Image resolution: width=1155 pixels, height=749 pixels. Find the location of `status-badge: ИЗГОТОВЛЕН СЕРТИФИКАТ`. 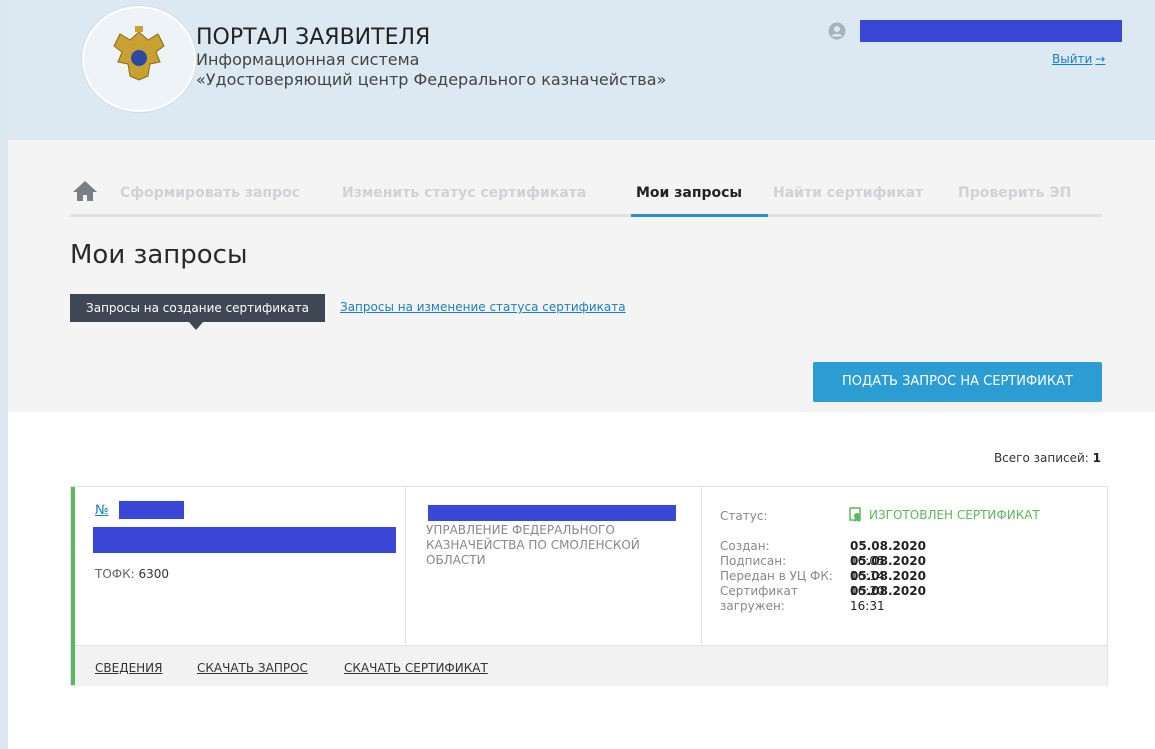

status-badge: ИЗГОТОВЛЕН СЕРТИФИКАТ is located at coordinates (944, 515).